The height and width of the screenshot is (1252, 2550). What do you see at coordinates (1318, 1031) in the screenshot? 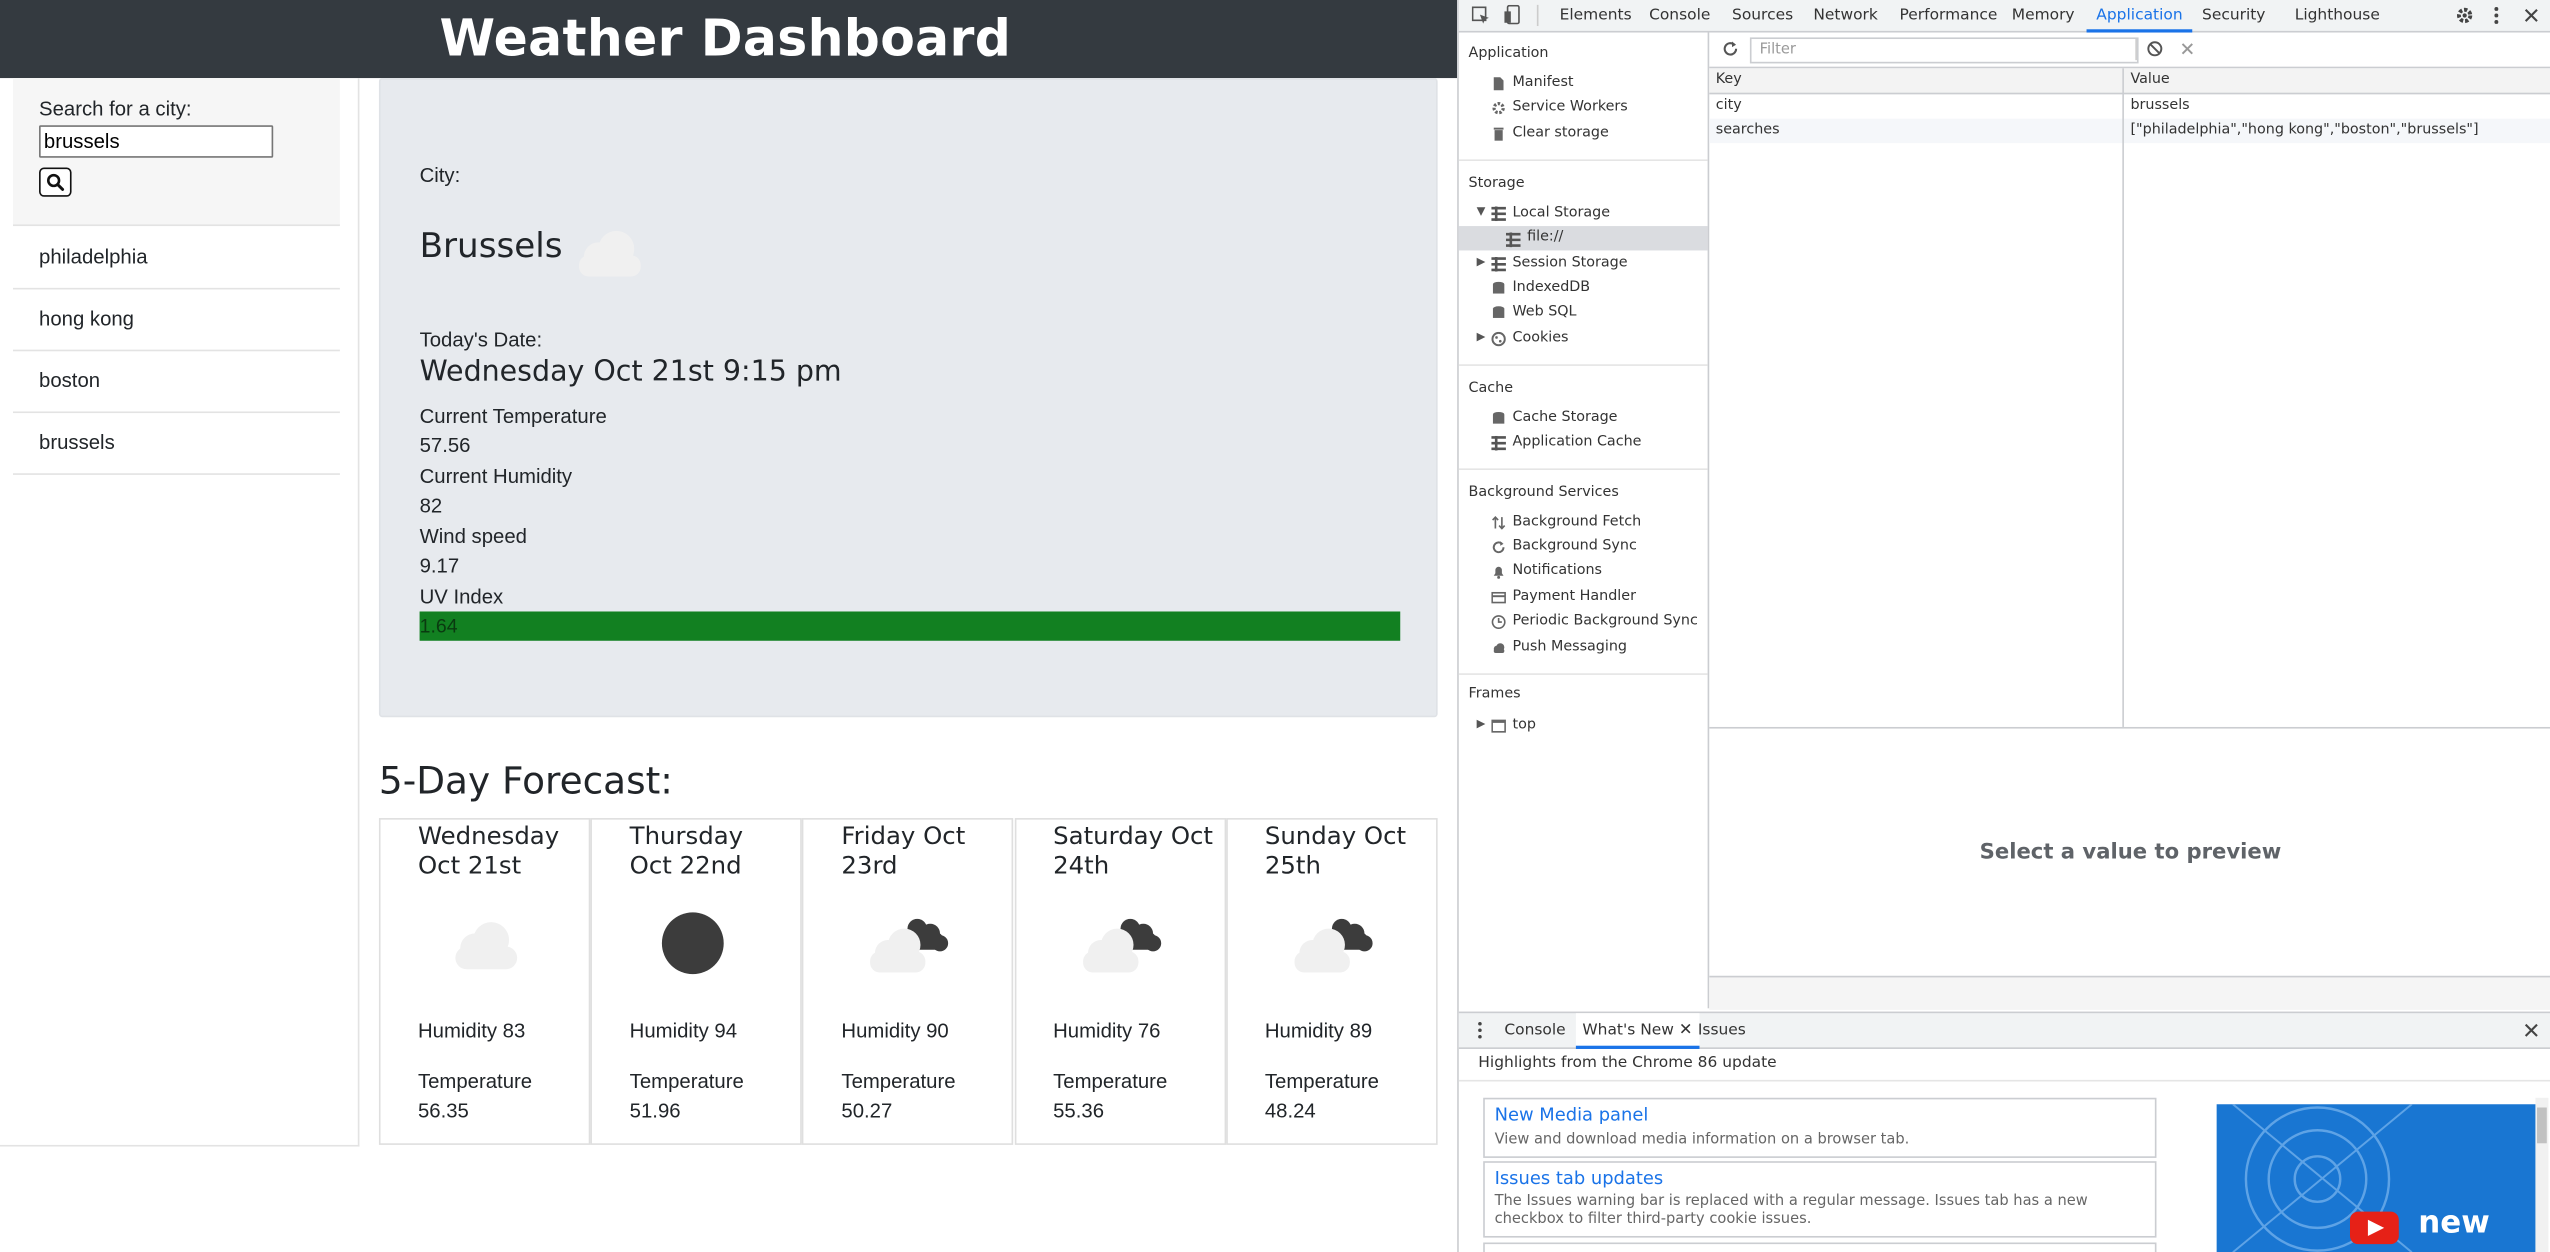
I see `forecast-humidity: Humidity 89` at bounding box center [1318, 1031].